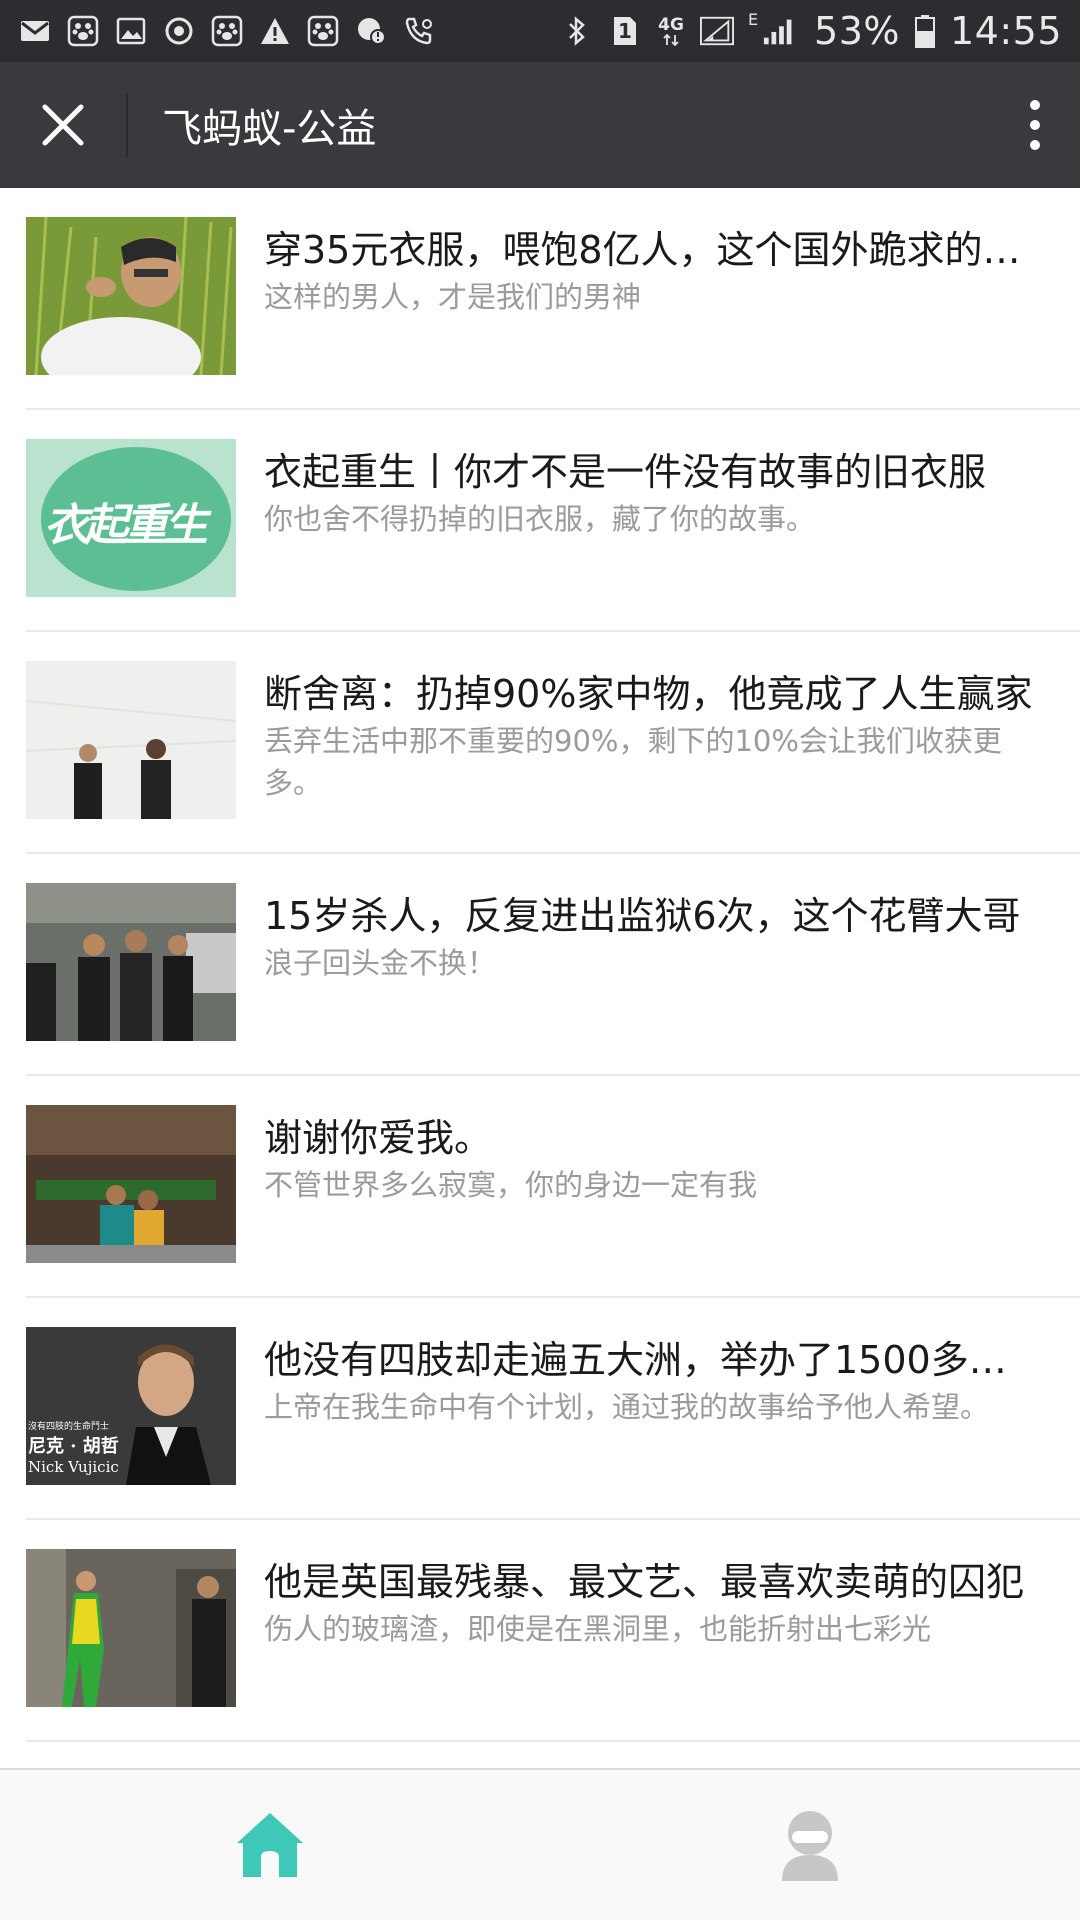  I want to click on thumbnail-image: 沒有四肢的生命鬥士 尼克 · 胡哲 Nick Vujicic, so click(131, 1406).